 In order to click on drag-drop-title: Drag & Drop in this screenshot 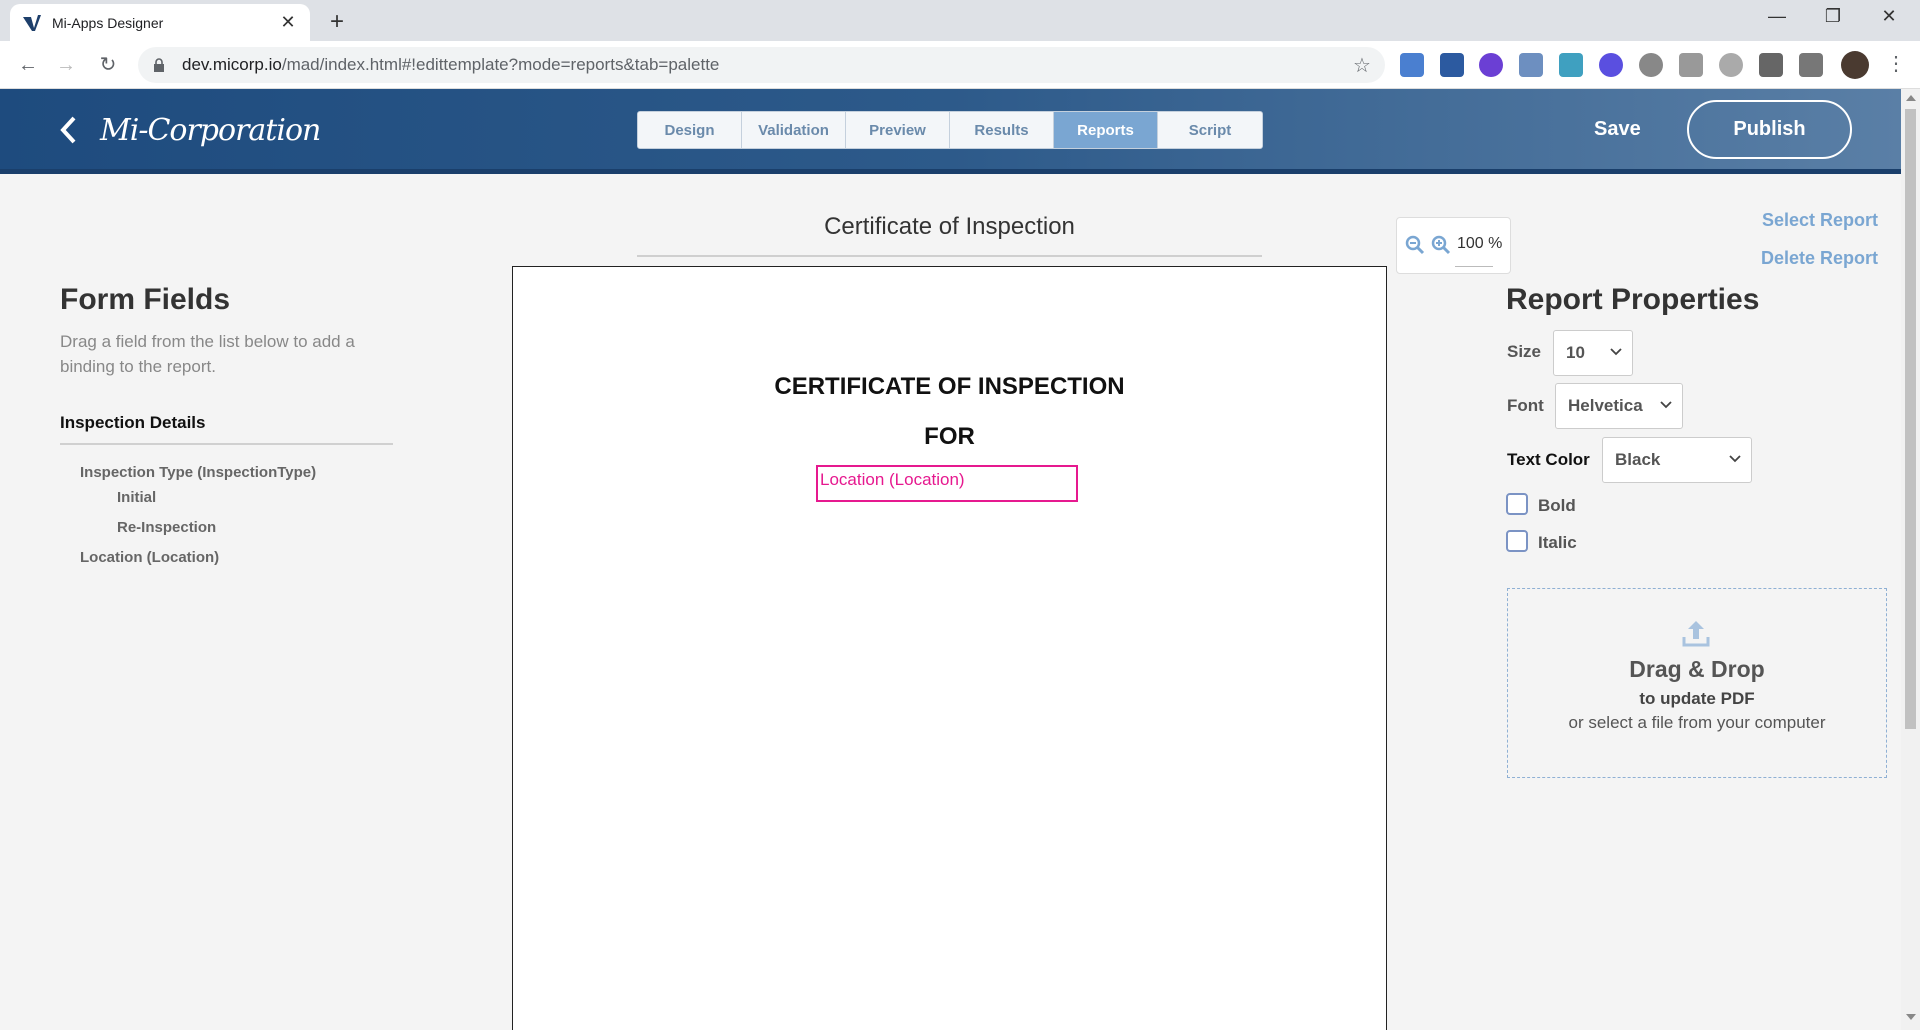, I will do `click(1697, 669)`.